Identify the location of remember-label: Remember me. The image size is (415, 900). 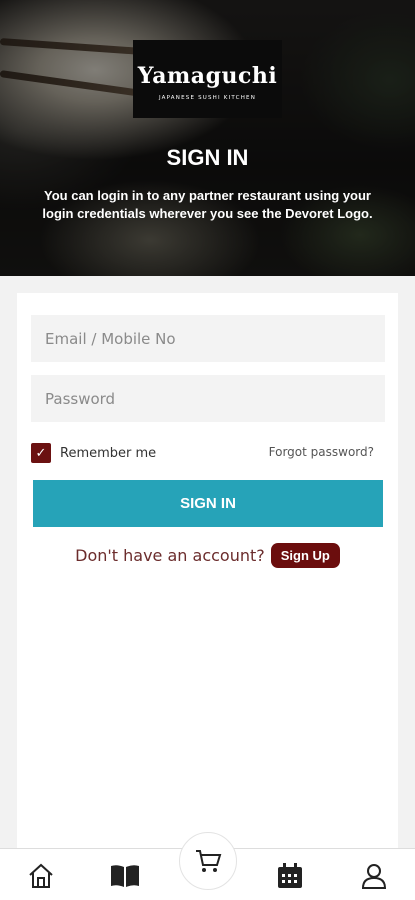
(108, 453).